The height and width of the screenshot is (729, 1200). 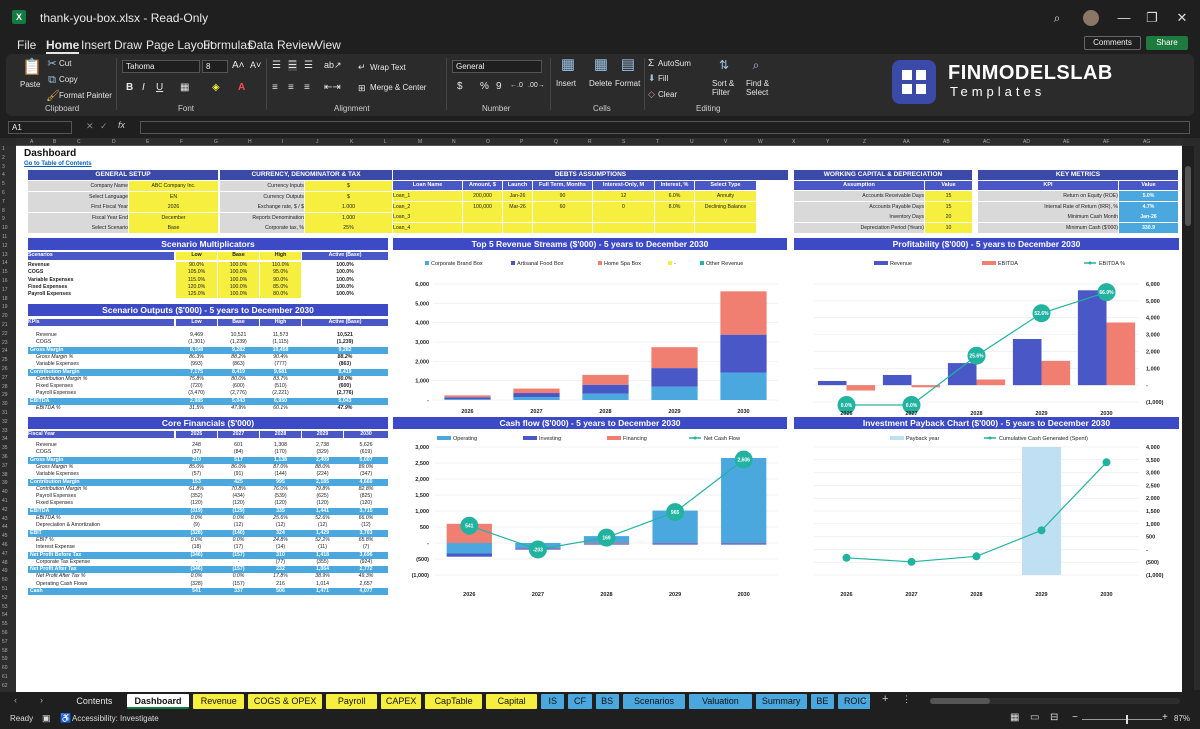 I want to click on row-header: 49, so click(x=5, y=571).